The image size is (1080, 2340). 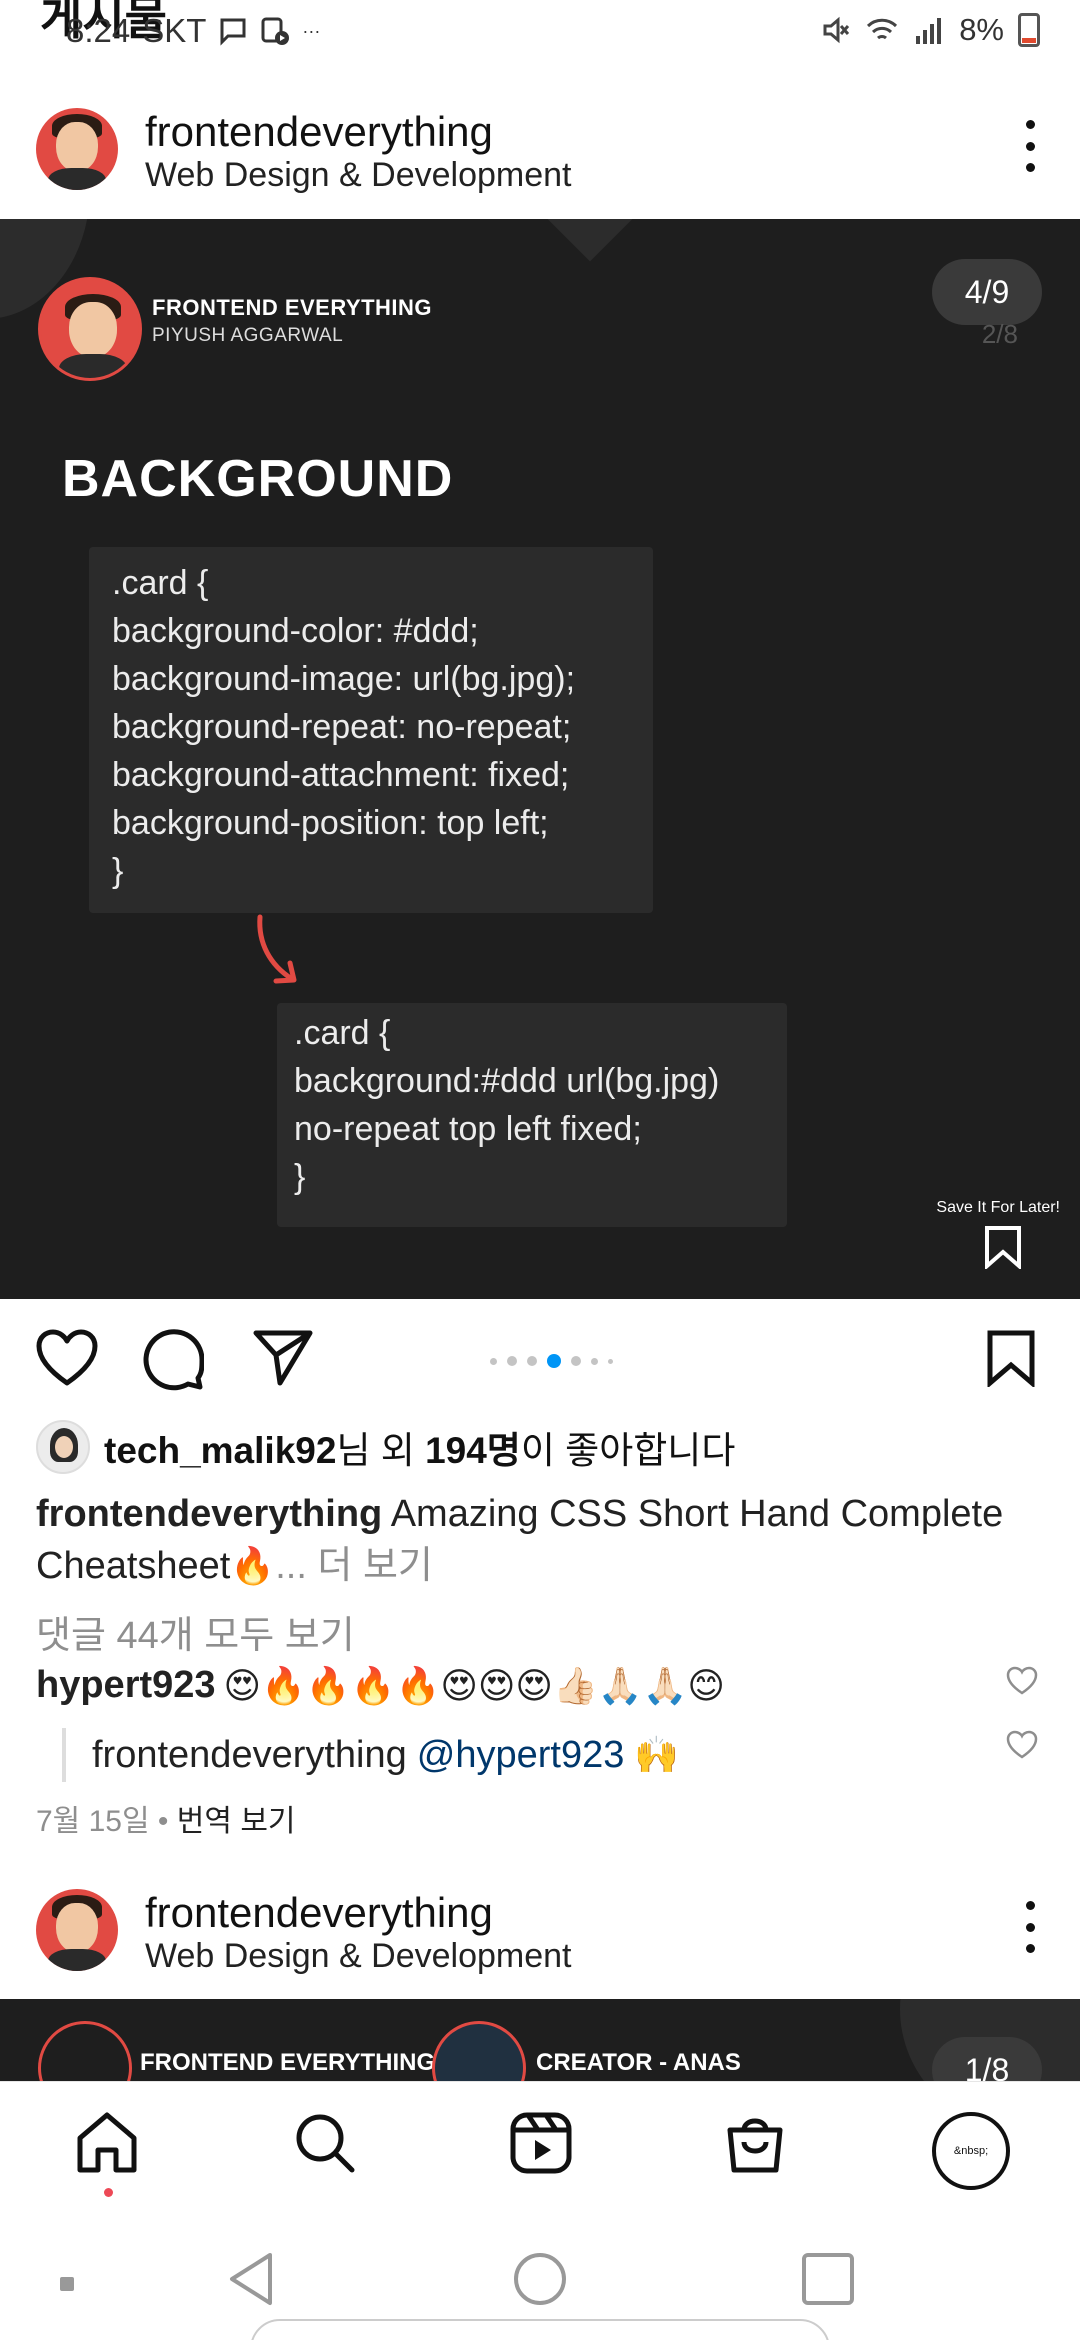 I want to click on search-icon, so click(x=325, y=2143).